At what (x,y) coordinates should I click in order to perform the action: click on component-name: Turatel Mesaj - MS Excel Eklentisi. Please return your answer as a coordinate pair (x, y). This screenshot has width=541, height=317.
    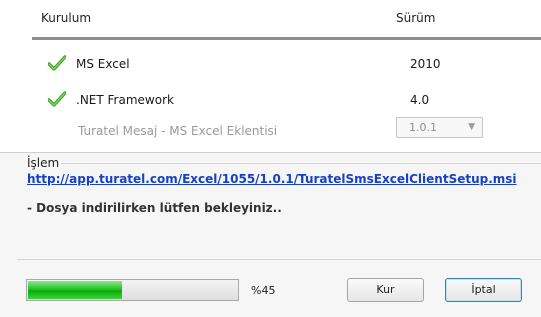
    Looking at the image, I should click on (178, 131).